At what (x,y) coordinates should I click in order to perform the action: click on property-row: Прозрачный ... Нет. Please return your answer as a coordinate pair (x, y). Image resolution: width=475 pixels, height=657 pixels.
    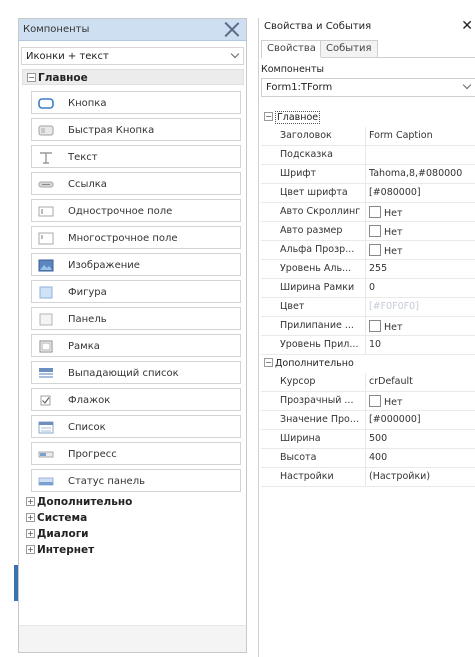
    Looking at the image, I should click on (368, 401).